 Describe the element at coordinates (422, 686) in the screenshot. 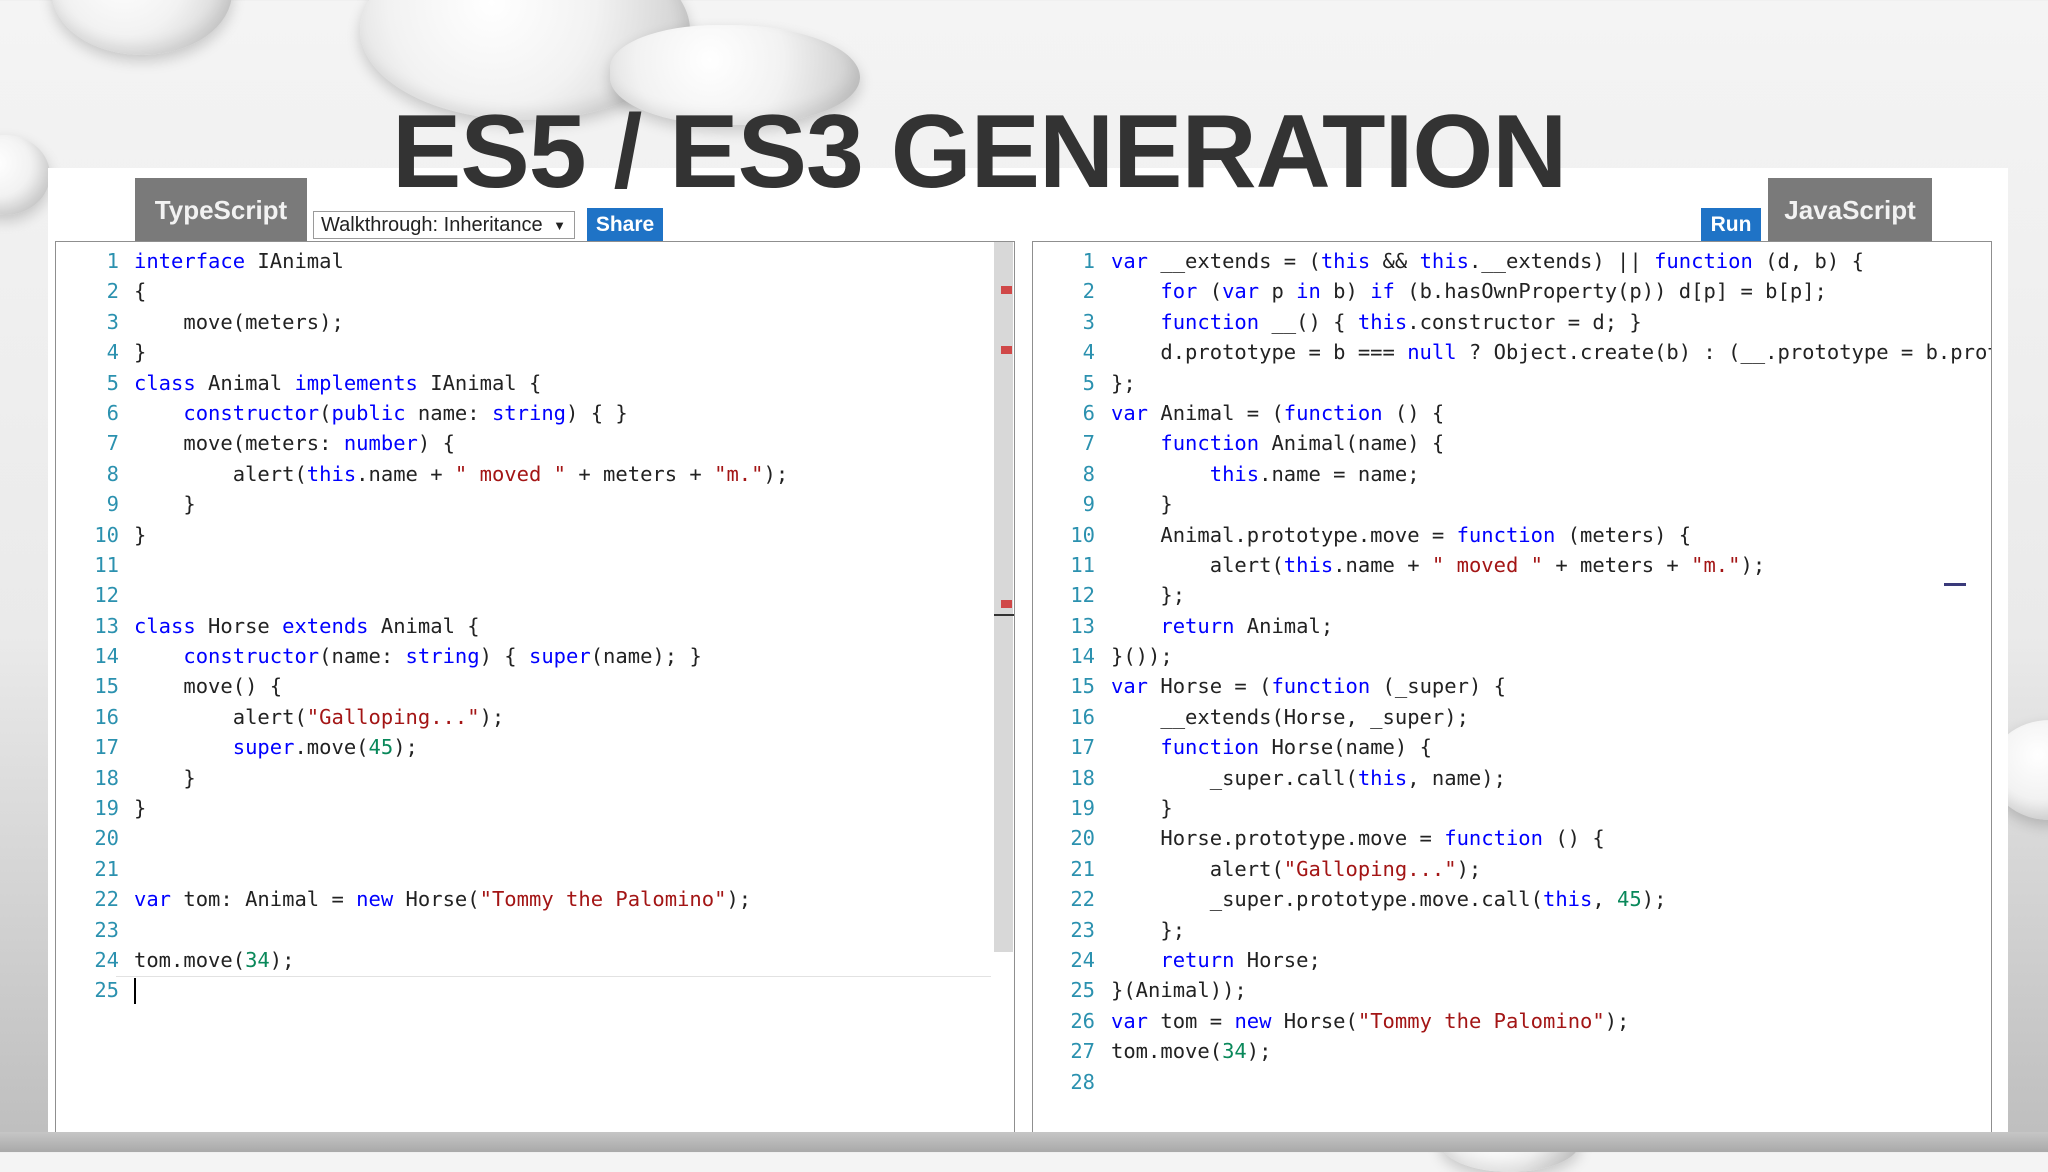

I see `code-line: 15 move() {` at that location.